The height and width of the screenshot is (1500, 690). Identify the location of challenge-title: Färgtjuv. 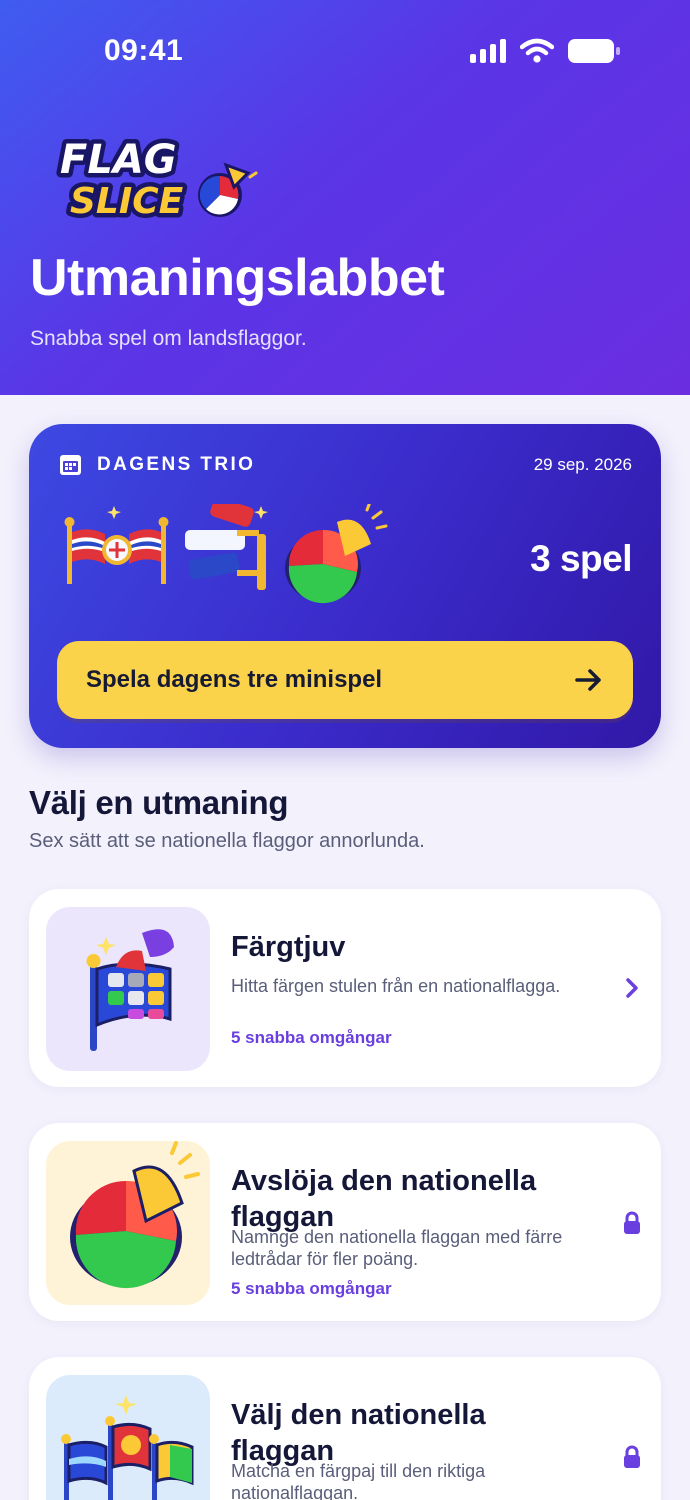
(288, 947).